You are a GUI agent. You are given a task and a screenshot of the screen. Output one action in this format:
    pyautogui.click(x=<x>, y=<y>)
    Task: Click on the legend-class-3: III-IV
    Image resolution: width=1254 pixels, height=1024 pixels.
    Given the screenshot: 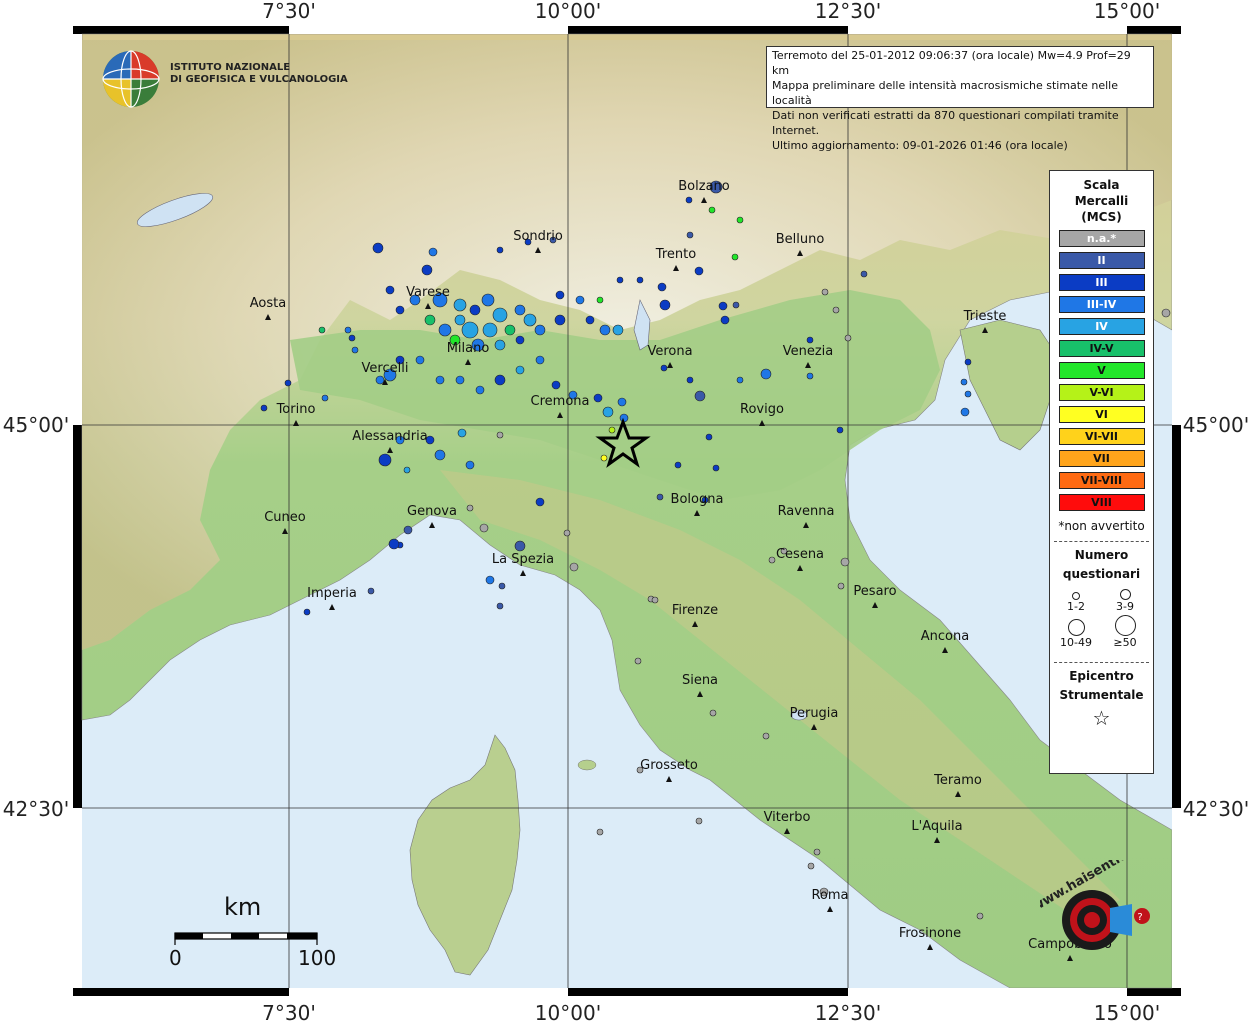 What is the action you would take?
    pyautogui.click(x=1101, y=304)
    